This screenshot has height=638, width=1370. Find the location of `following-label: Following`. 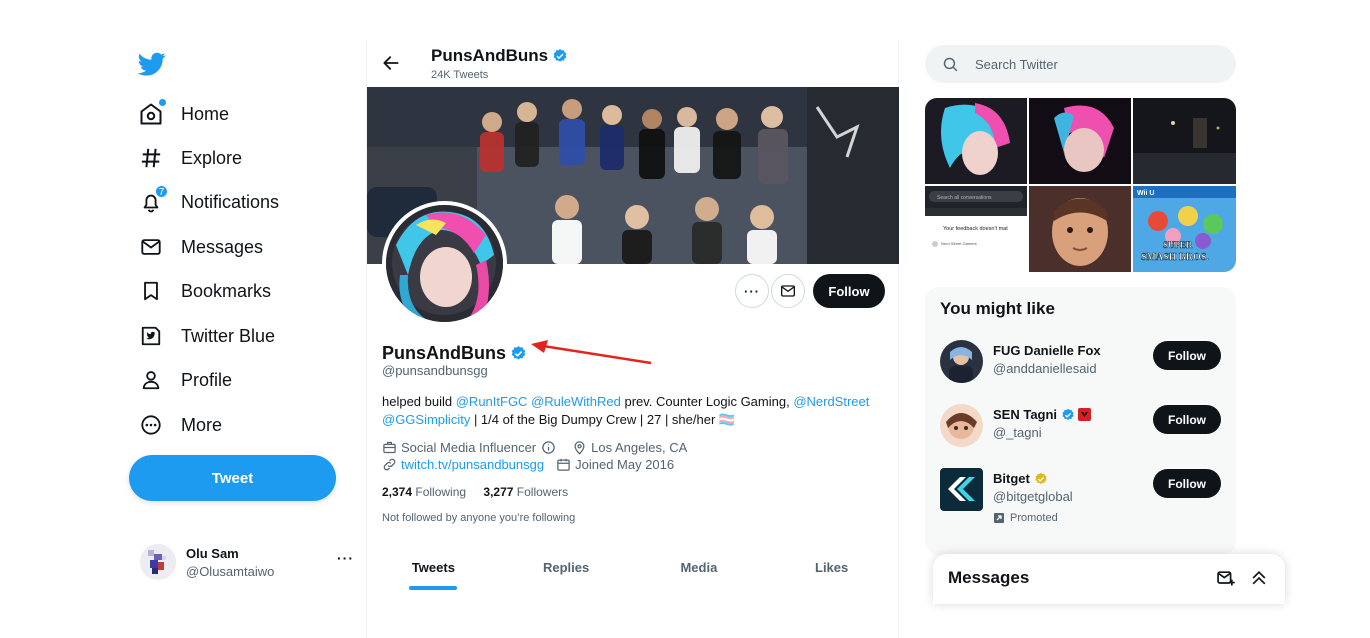

following-label: Following is located at coordinates (441, 492).